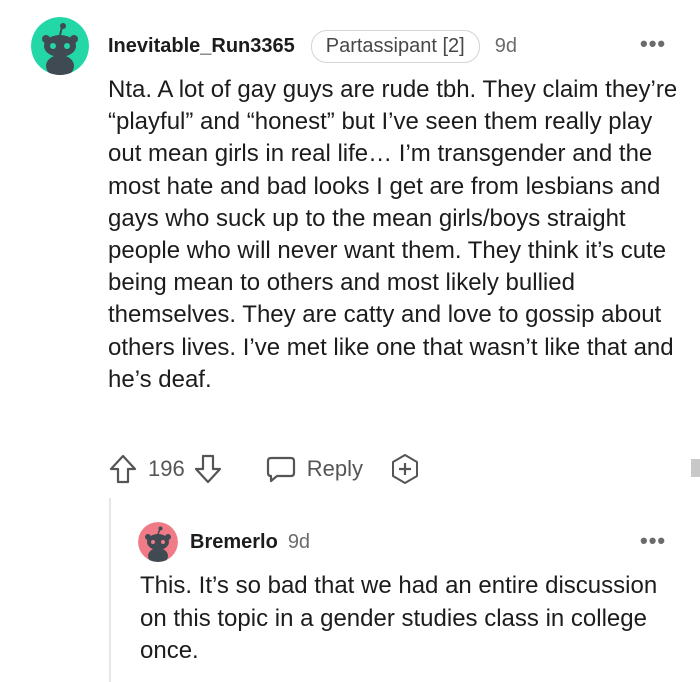  What do you see at coordinates (506, 46) in the screenshot?
I see `timestamp: 9d` at bounding box center [506, 46].